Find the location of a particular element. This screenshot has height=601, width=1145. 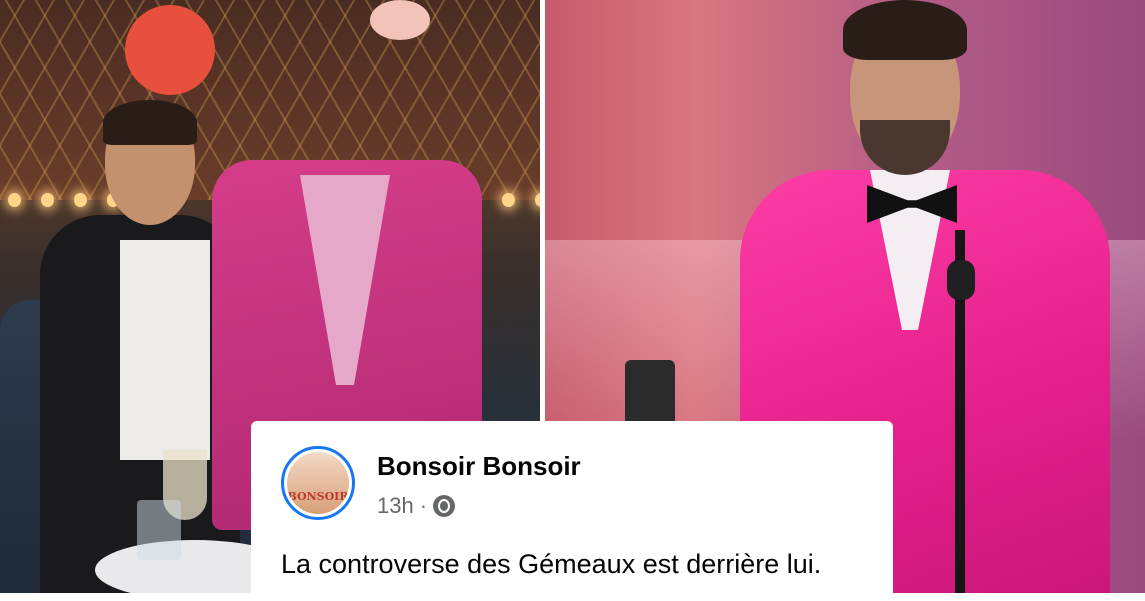

page-name: Bonsoir Bonsoir is located at coordinates (479, 466).